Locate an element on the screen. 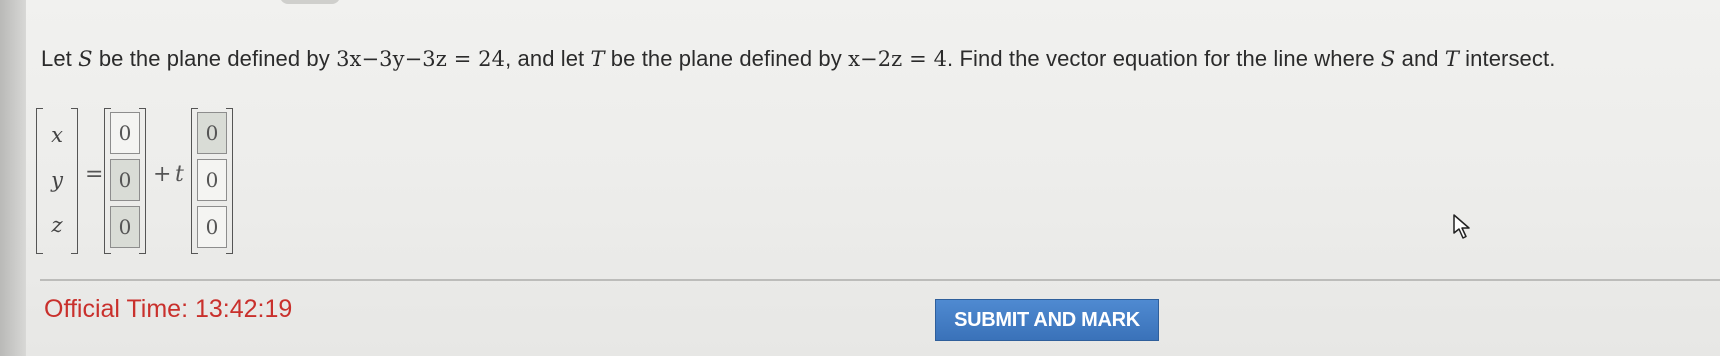  plane-t-equation: x−2z = 4 is located at coordinates (898, 59).